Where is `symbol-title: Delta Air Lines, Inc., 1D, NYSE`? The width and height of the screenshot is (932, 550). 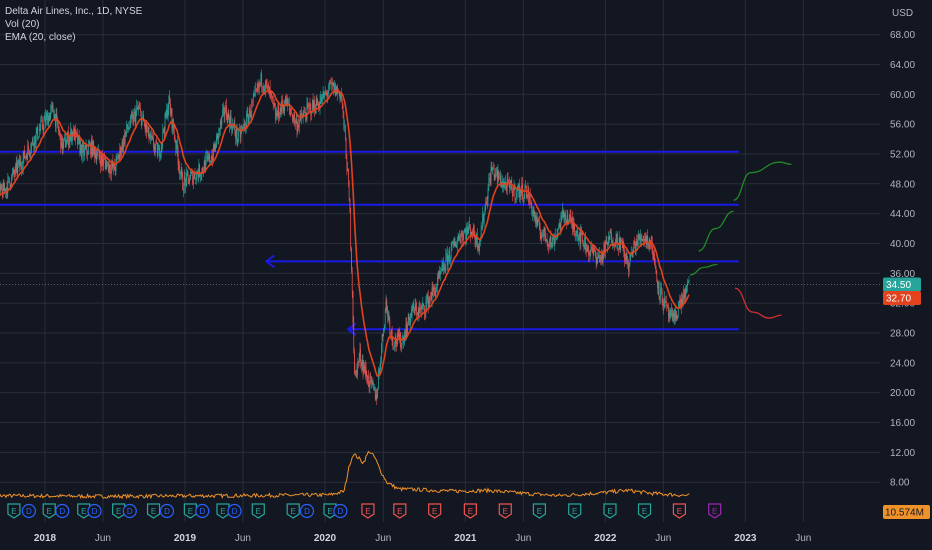 symbol-title: Delta Air Lines, Inc., 1D, NYSE is located at coordinates (73, 11).